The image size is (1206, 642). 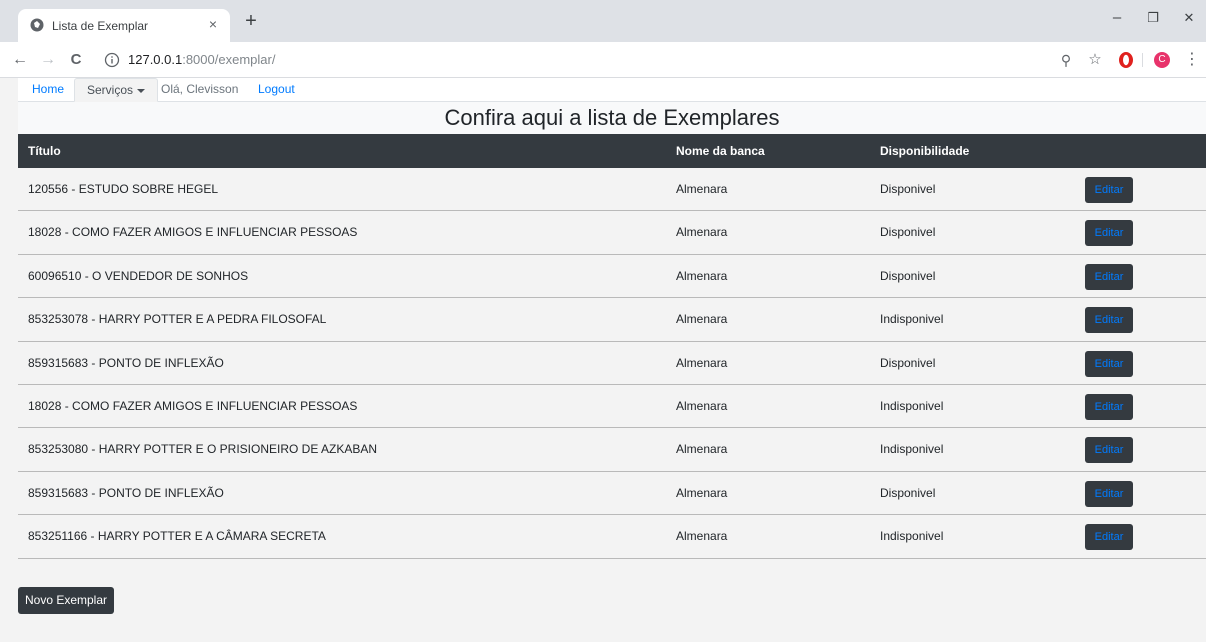 What do you see at coordinates (138, 275) in the screenshot?
I see `cell-titulo: 60096510 - O VENDEDOR DE SONHOS` at bounding box center [138, 275].